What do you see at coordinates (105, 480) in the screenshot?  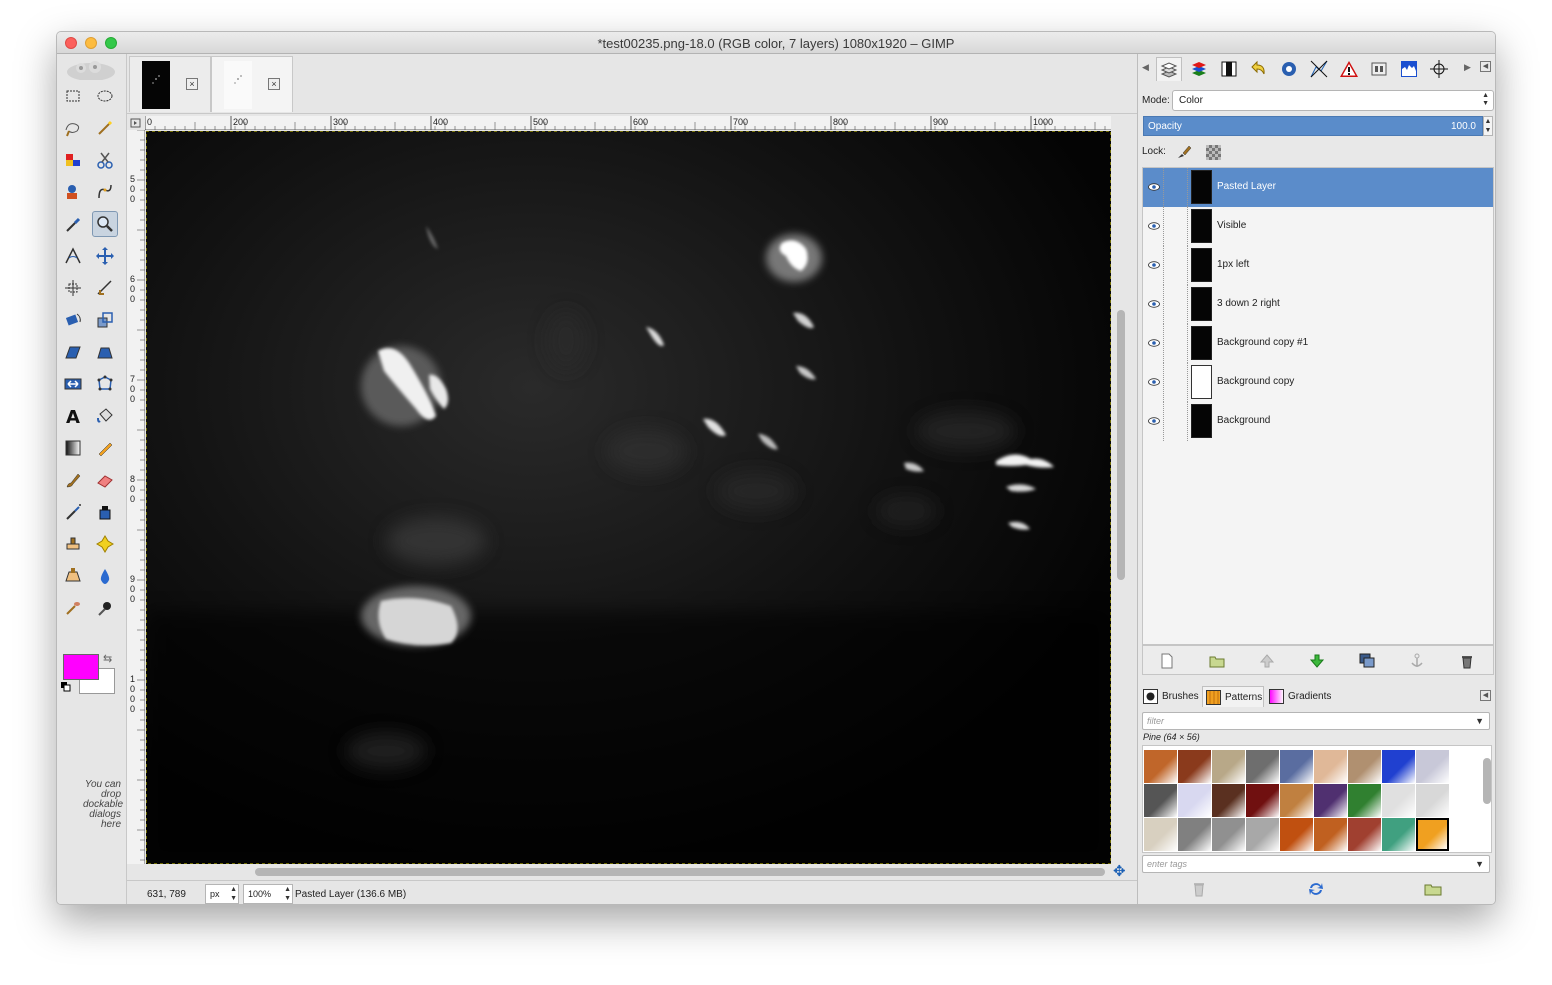 I see `eraser-tool` at bounding box center [105, 480].